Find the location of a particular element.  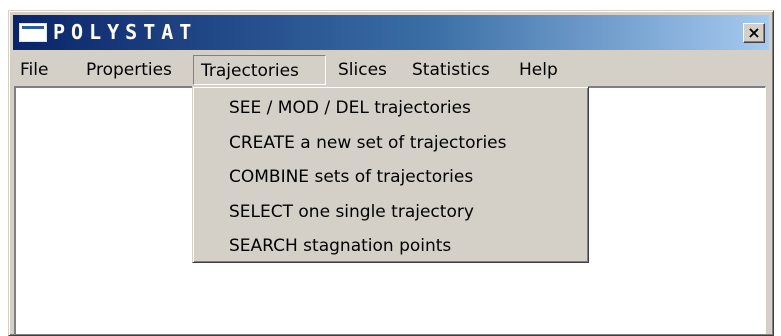

menu-file: File is located at coordinates (34, 70).